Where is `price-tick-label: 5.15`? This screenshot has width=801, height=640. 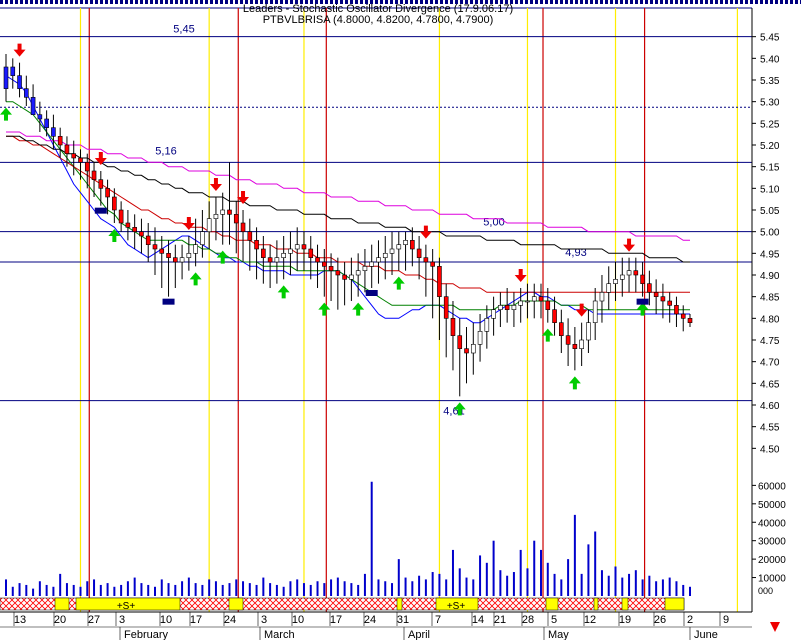 price-tick-label: 5.15 is located at coordinates (770, 168).